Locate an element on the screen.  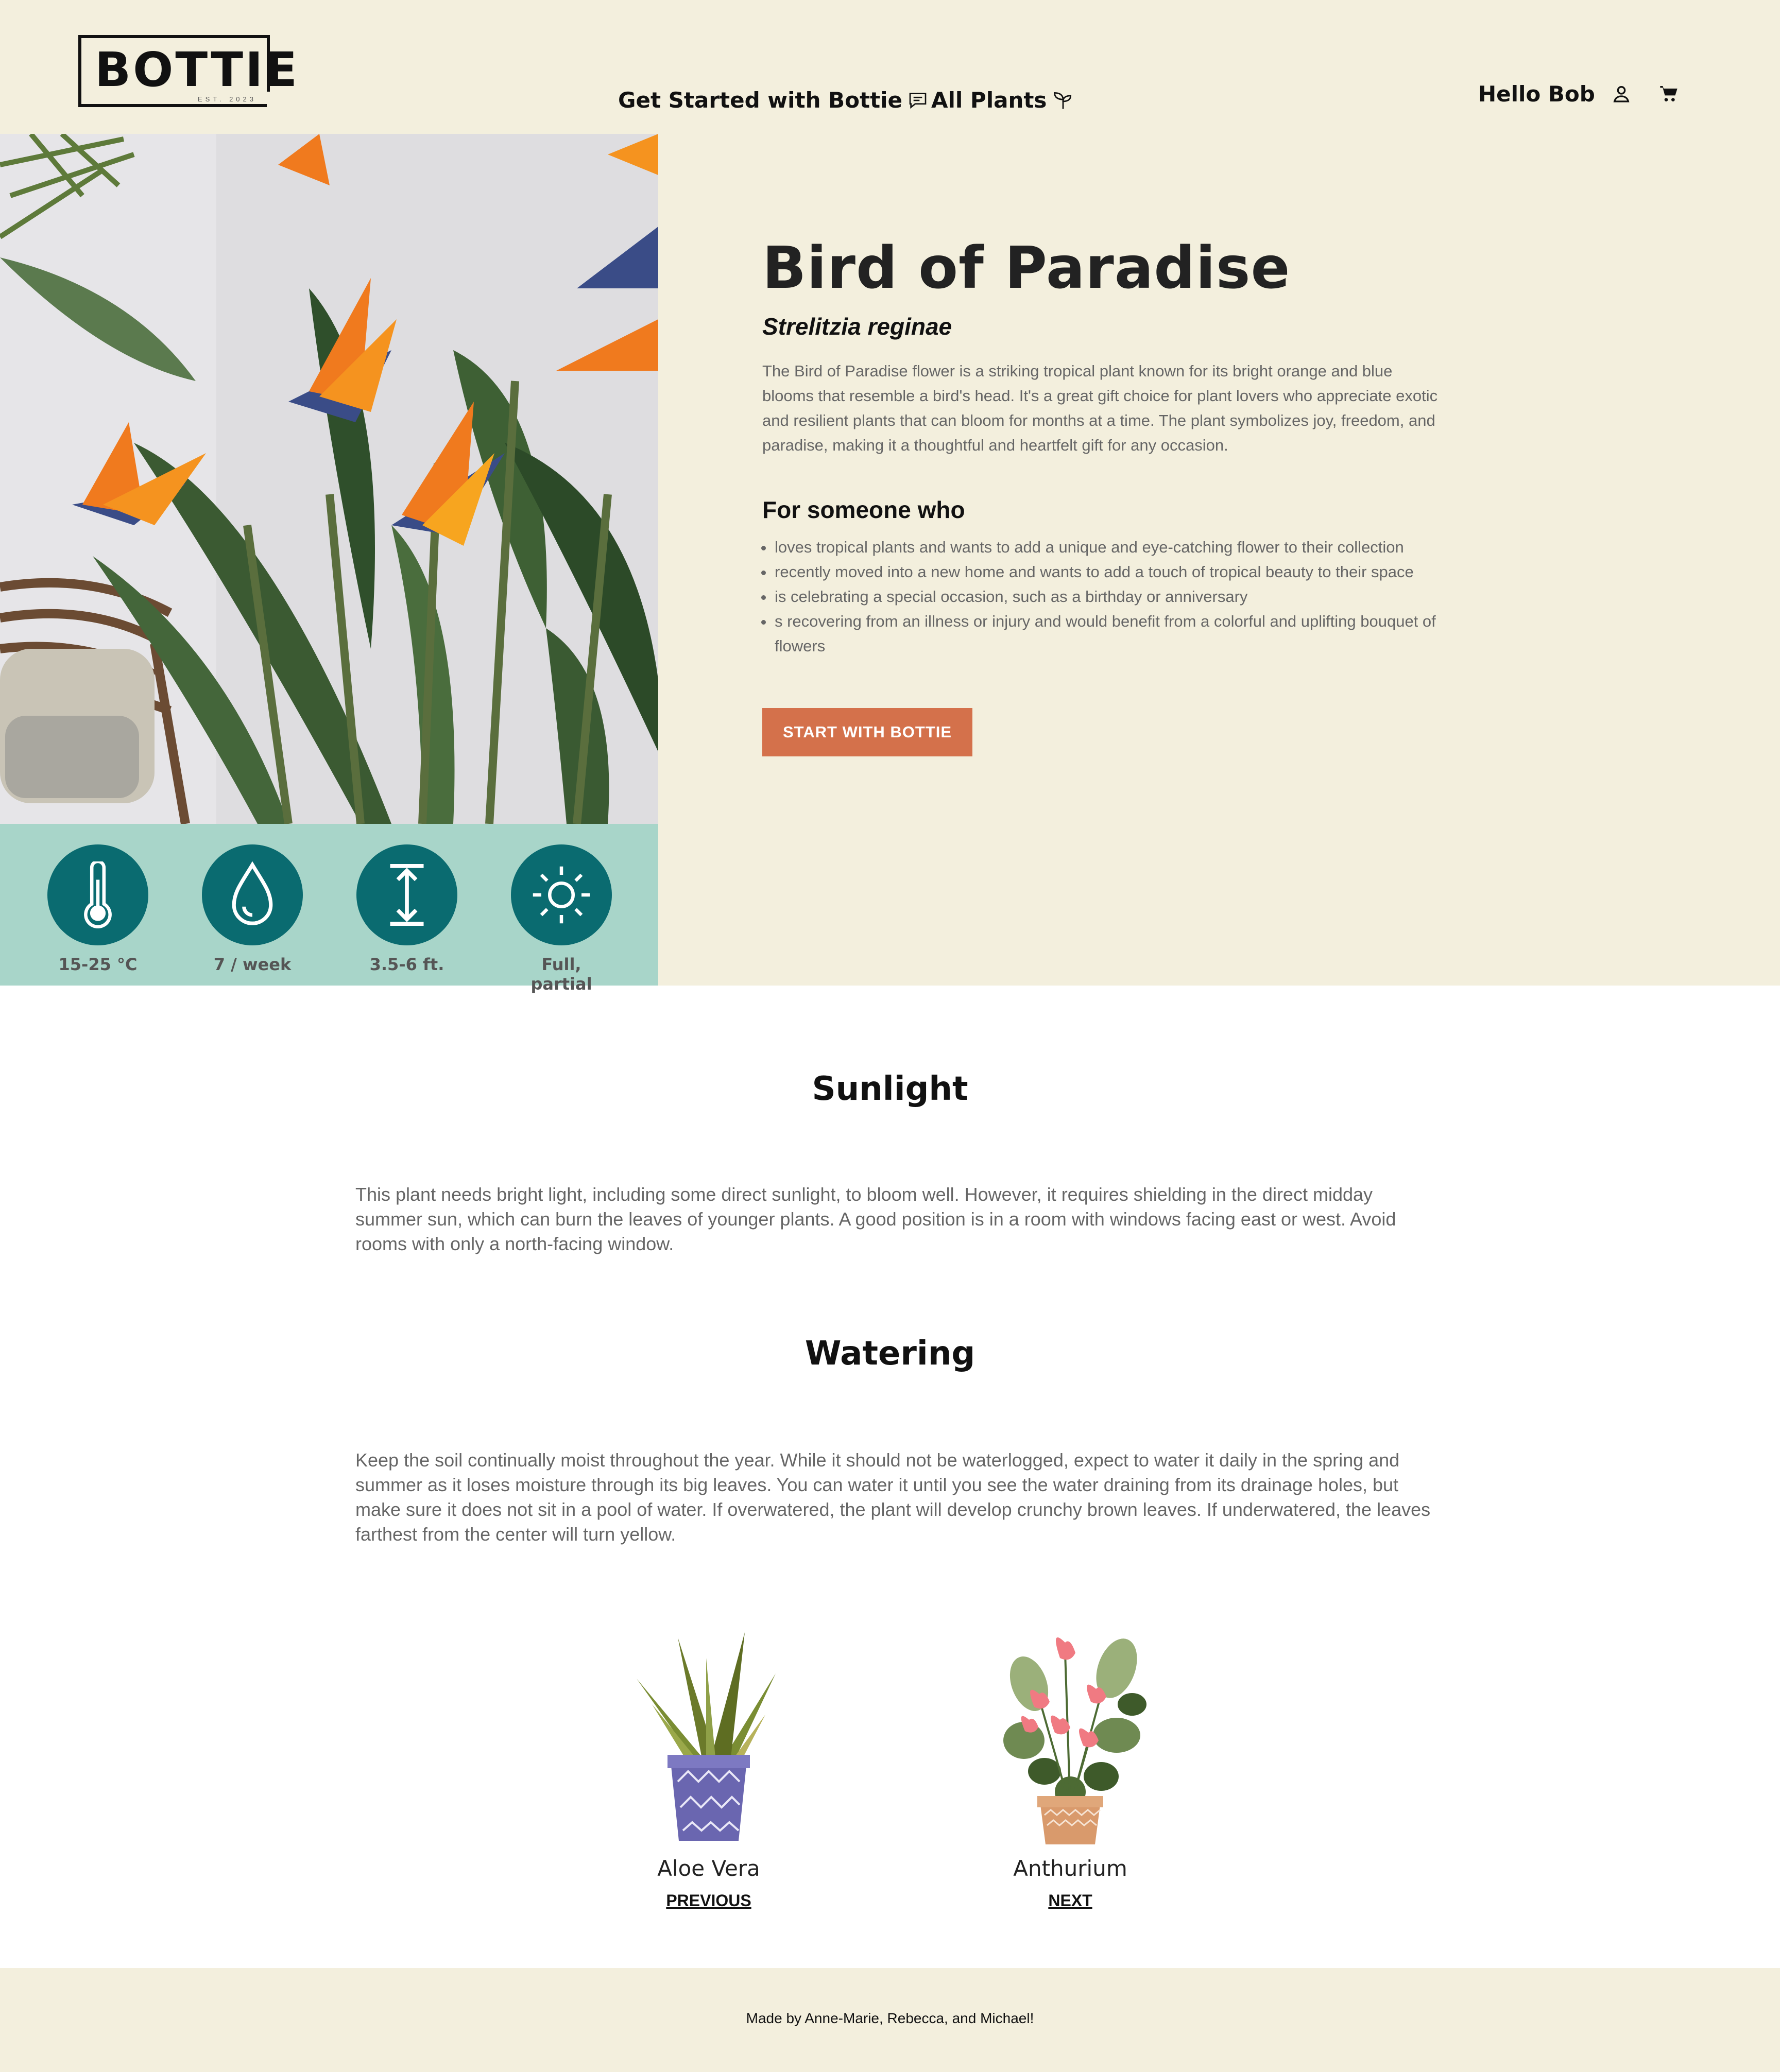
product-photo is located at coordinates (329, 479).